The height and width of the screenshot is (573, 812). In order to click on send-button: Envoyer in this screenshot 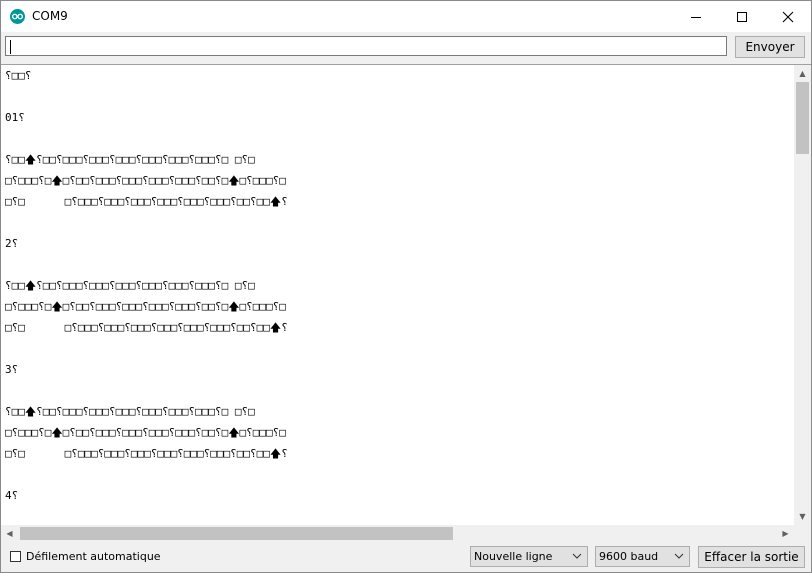, I will do `click(770, 47)`.